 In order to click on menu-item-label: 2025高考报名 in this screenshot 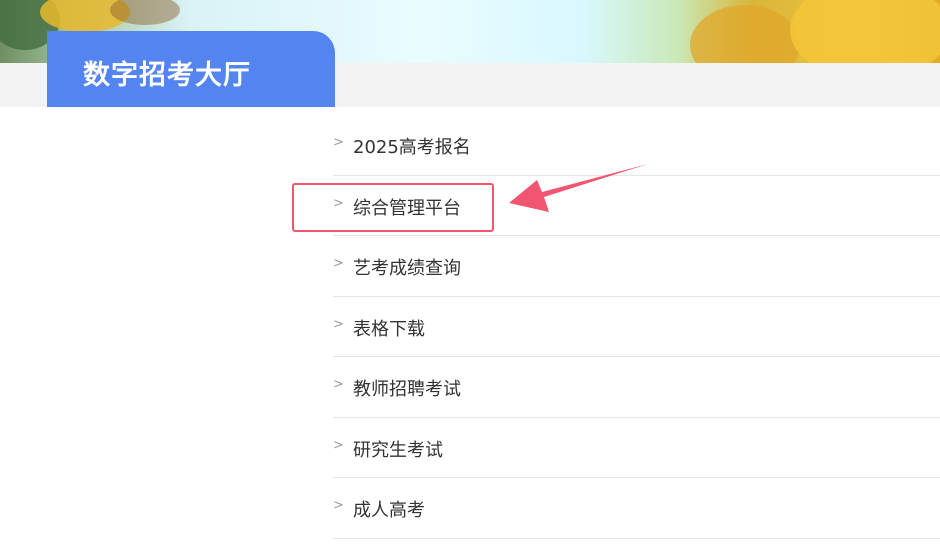, I will do `click(412, 146)`.